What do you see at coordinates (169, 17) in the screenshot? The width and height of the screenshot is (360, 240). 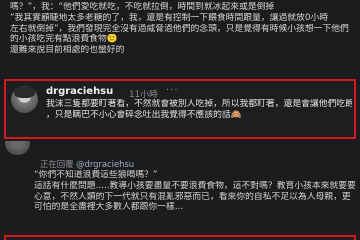 I see `comment-line: ”我其實顧睫地太多老糖的了，我，還是有控制一下餵食時間跟量，讓過就放0小時` at bounding box center [169, 17].